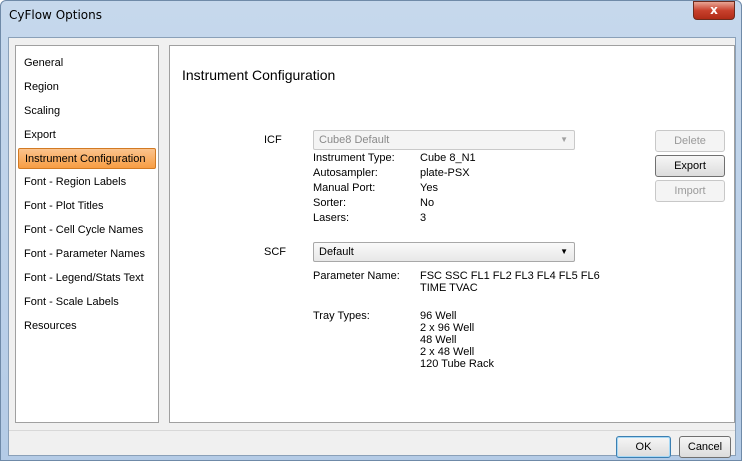 Image resolution: width=742 pixels, height=461 pixels. I want to click on sidebar-item-font-legend-stats-text: Font - Legend/Stats Text, so click(87, 278).